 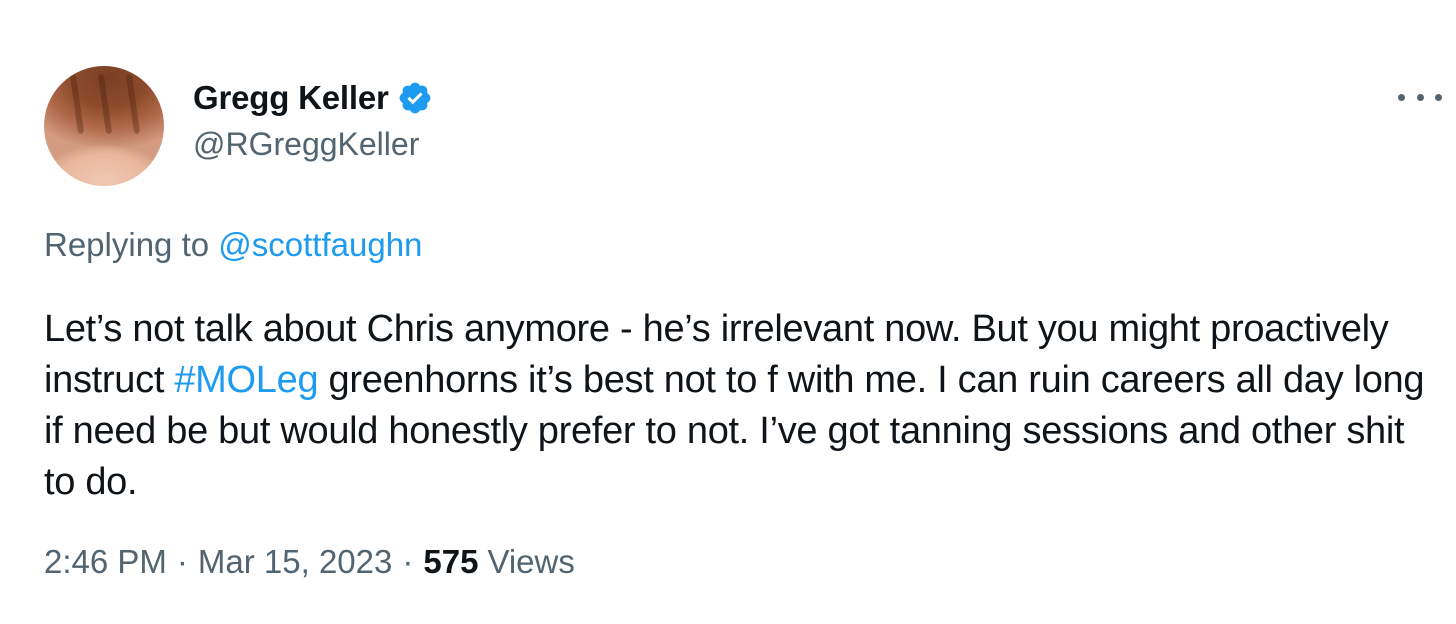 I want to click on replying-to-line: Replying to @scottfaughn, so click(x=233, y=245).